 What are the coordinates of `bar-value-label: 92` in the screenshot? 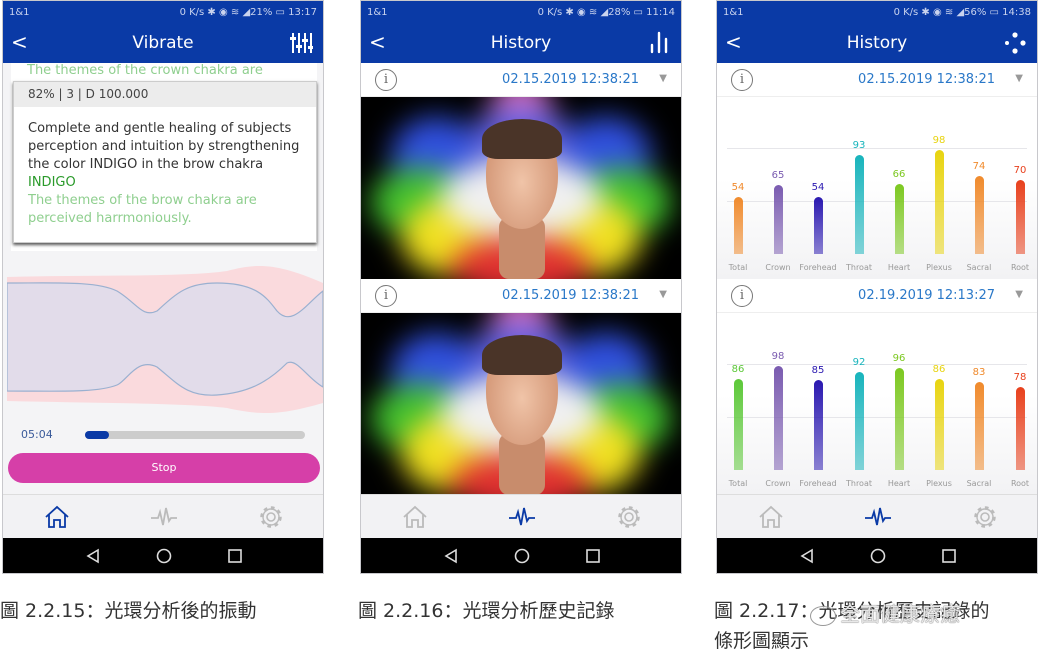 It's located at (859, 363).